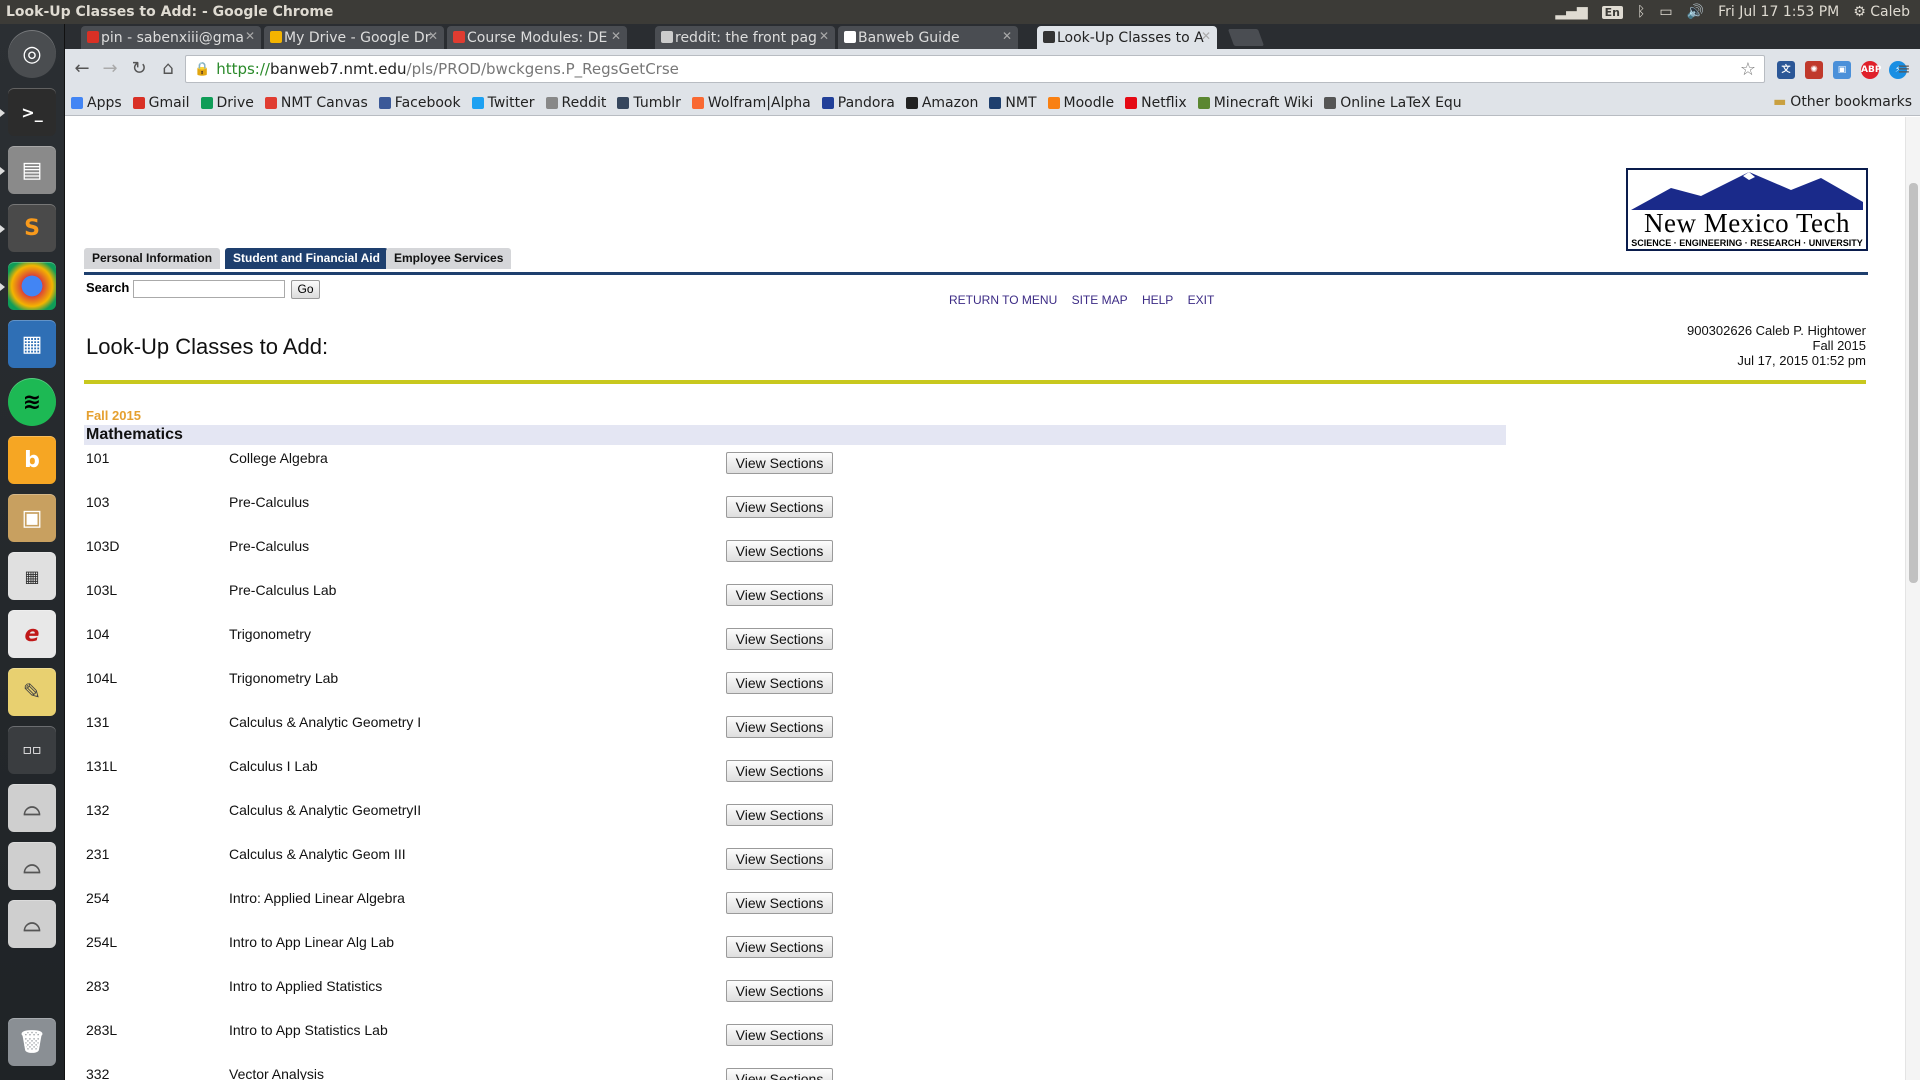  Describe the element at coordinates (1904, 69) in the screenshot. I see `menu-hamburger-icon: ≡` at that location.